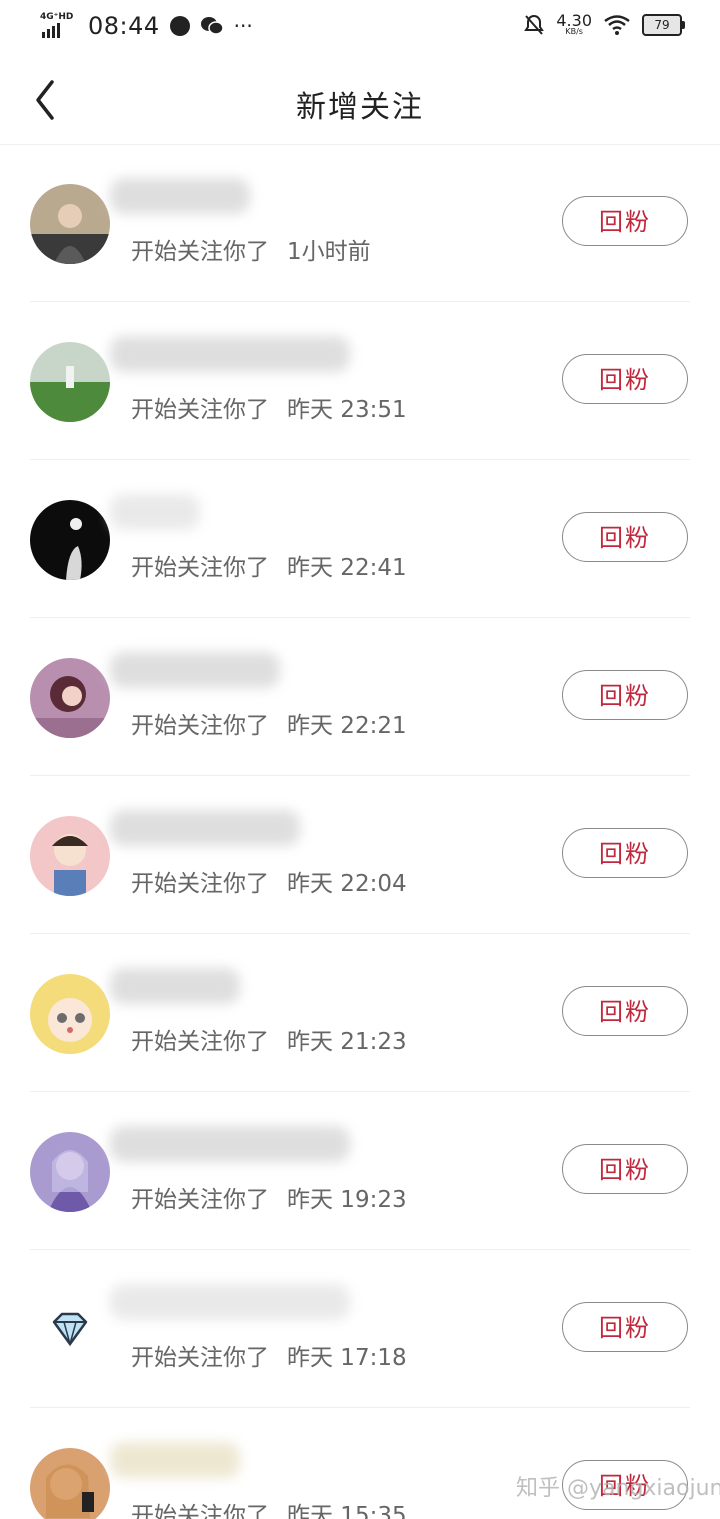 This screenshot has height=1519, width=720. What do you see at coordinates (347, 884) in the screenshot?
I see `follow-time: 昨天 22:04` at bounding box center [347, 884].